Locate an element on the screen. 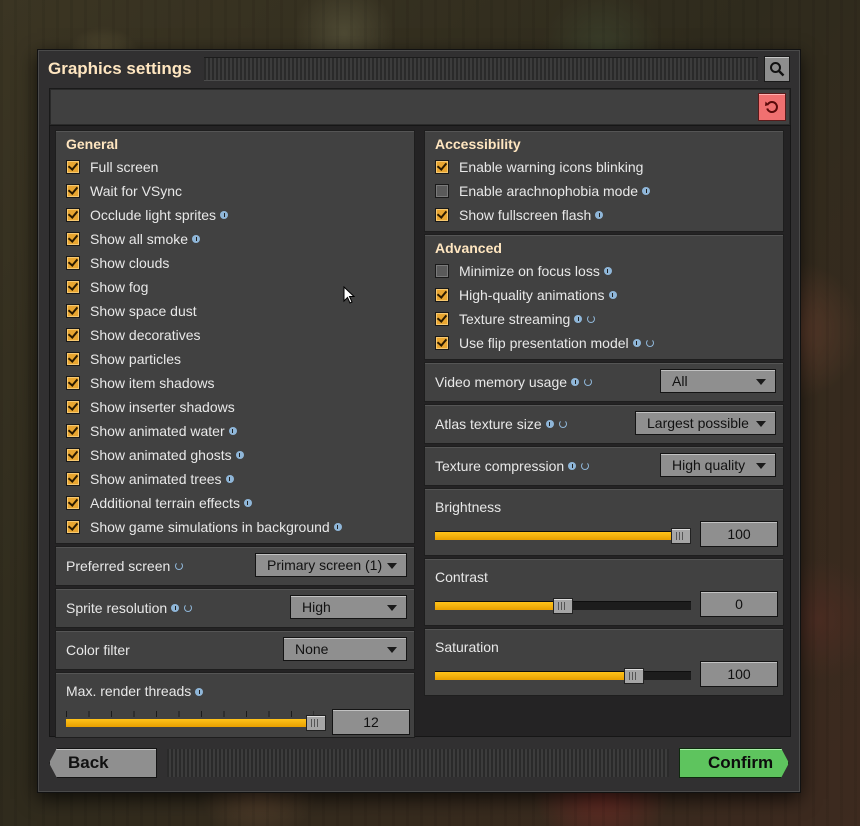 The width and height of the screenshot is (860, 826). checkbox-row: Wait for VSync is located at coordinates (235, 191).